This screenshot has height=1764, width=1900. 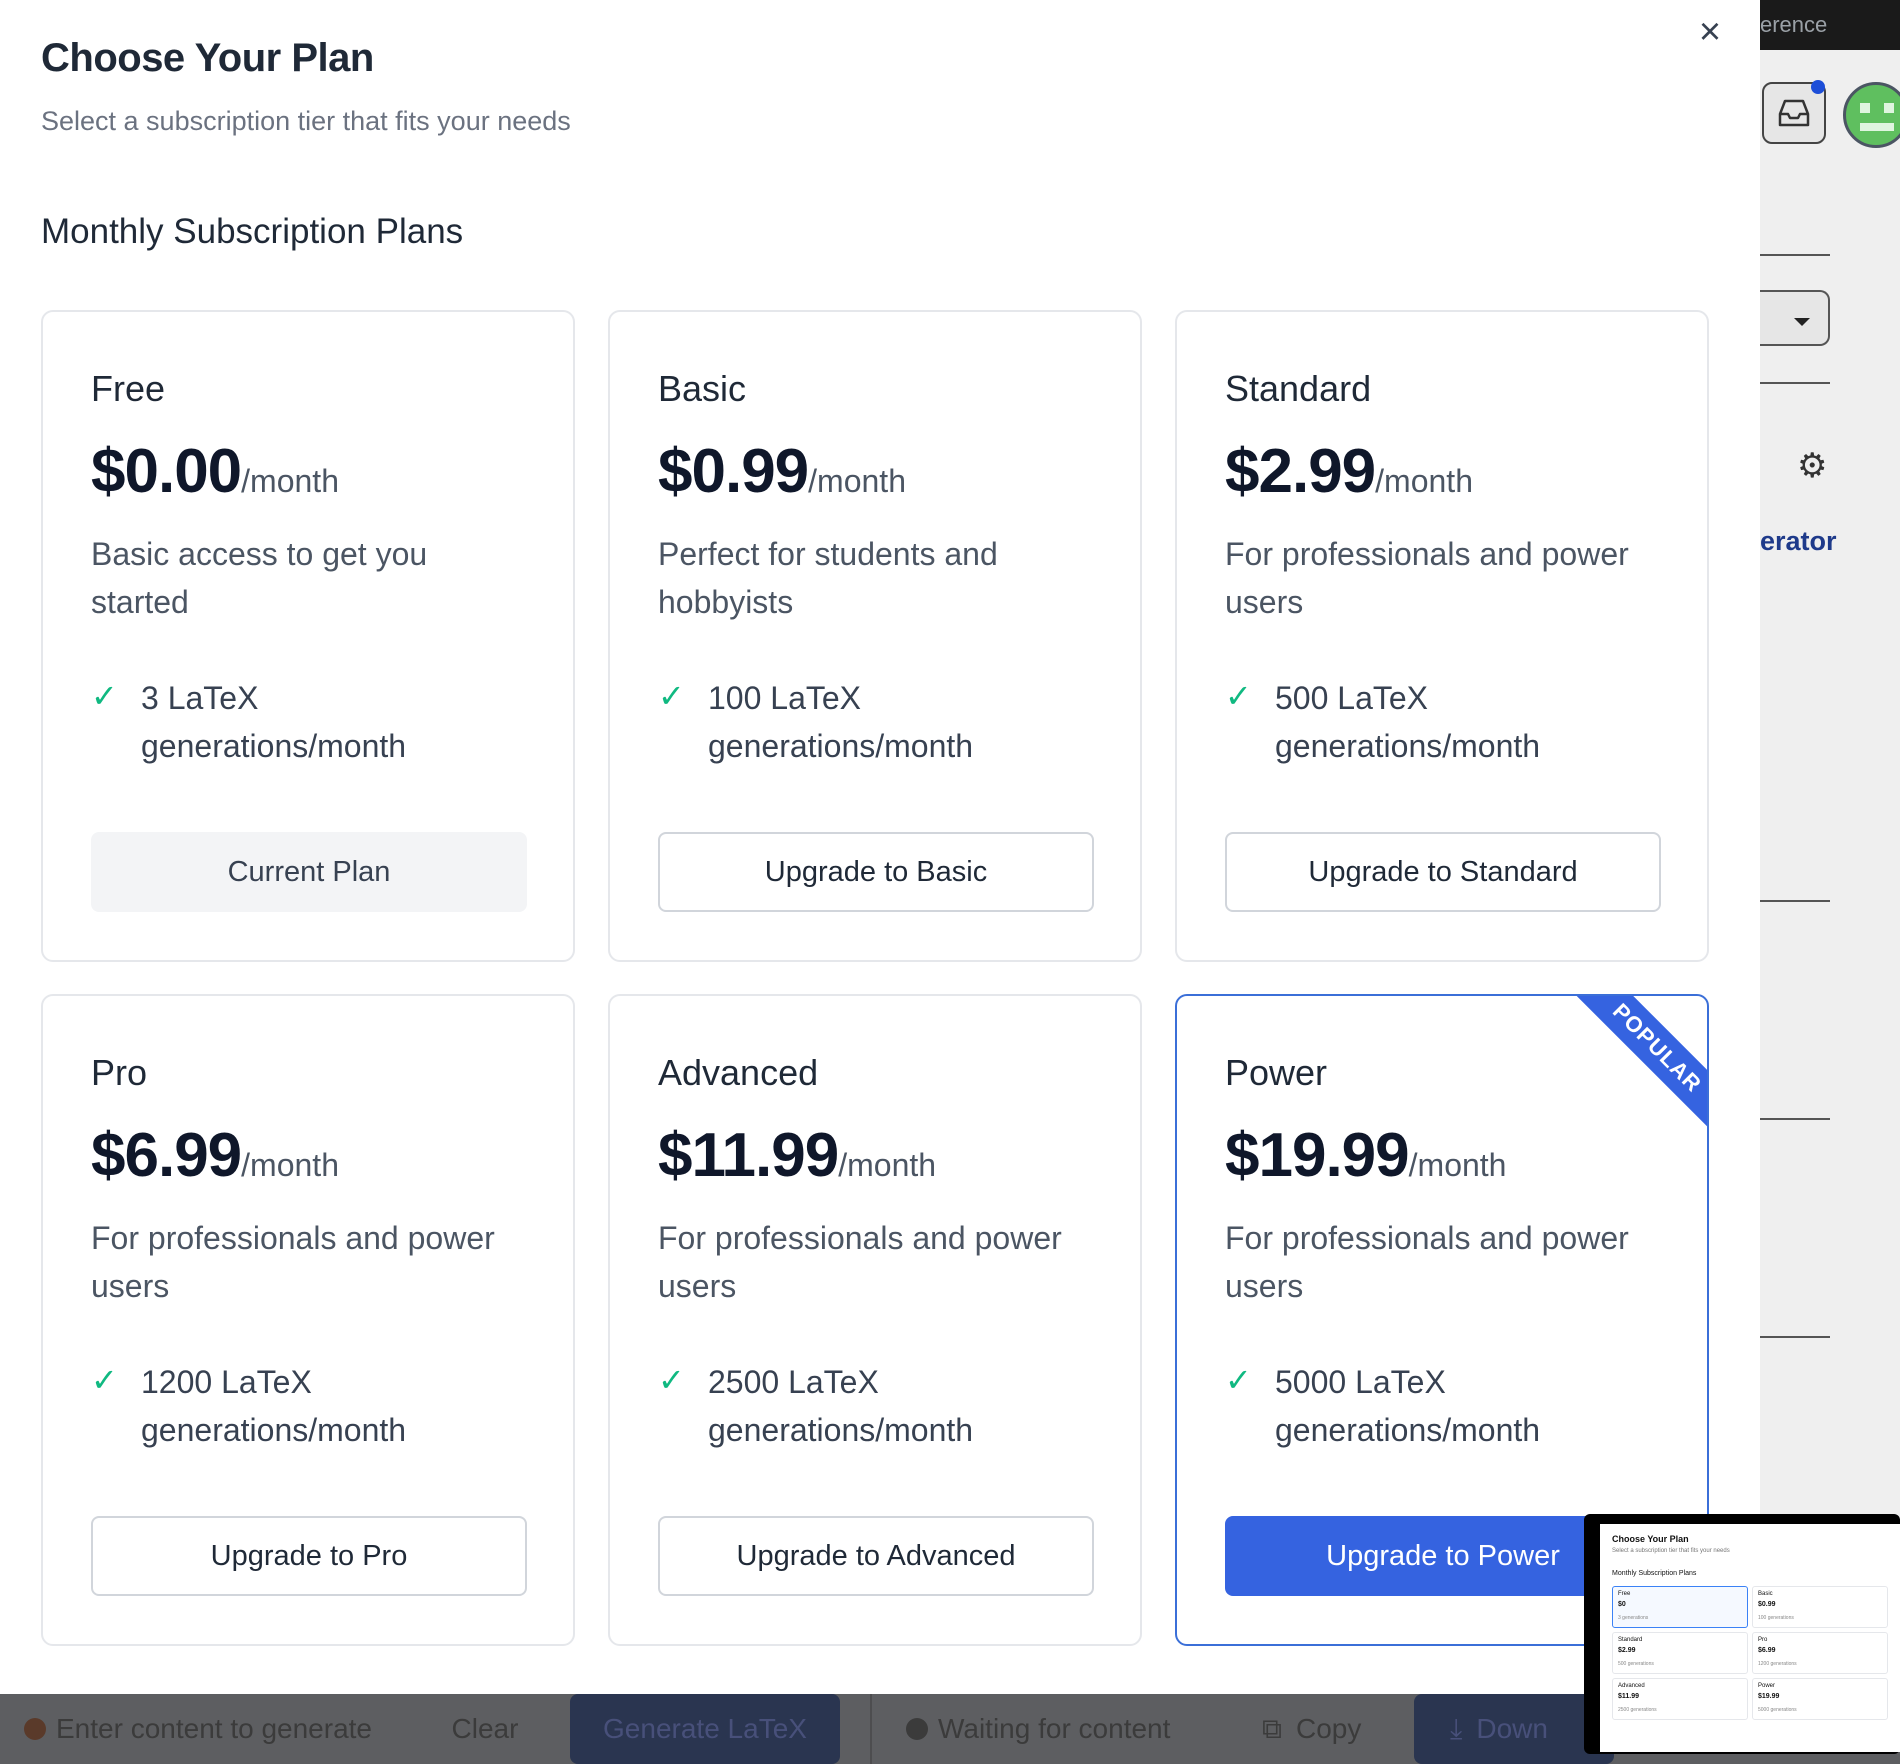 What do you see at coordinates (119, 1072) in the screenshot?
I see `plan-name: Pro` at bounding box center [119, 1072].